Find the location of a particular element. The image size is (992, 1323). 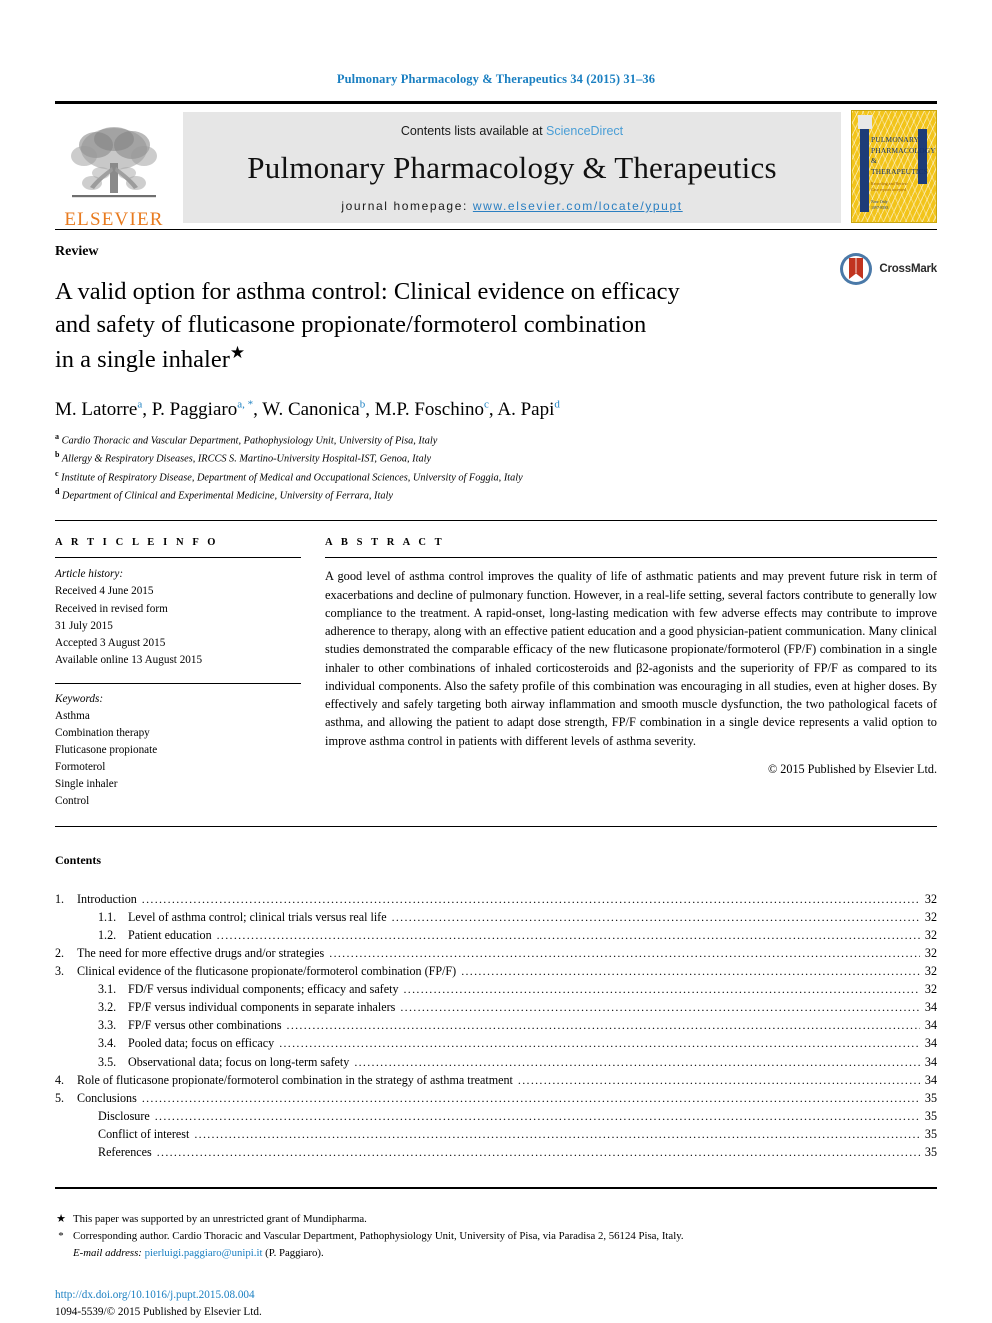

author-name: P. Paggiaro is located at coordinates (194, 409).